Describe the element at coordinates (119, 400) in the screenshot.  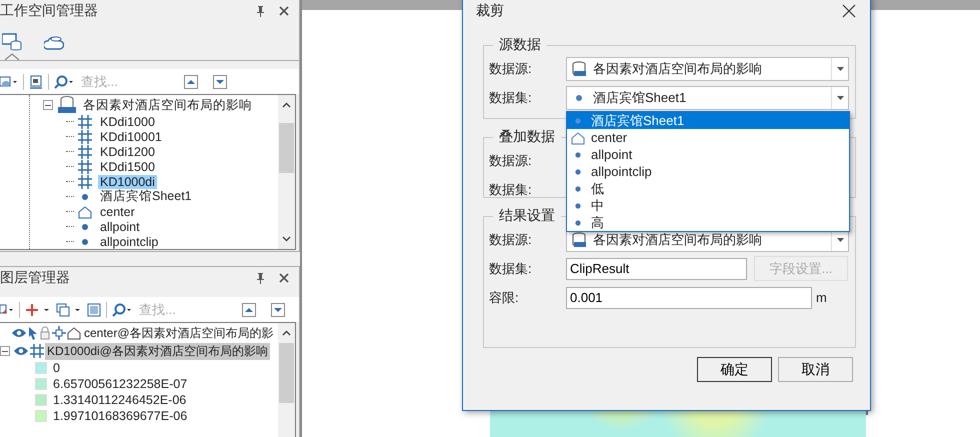
I see `legend-label: 1.33140112246452E-06` at that location.